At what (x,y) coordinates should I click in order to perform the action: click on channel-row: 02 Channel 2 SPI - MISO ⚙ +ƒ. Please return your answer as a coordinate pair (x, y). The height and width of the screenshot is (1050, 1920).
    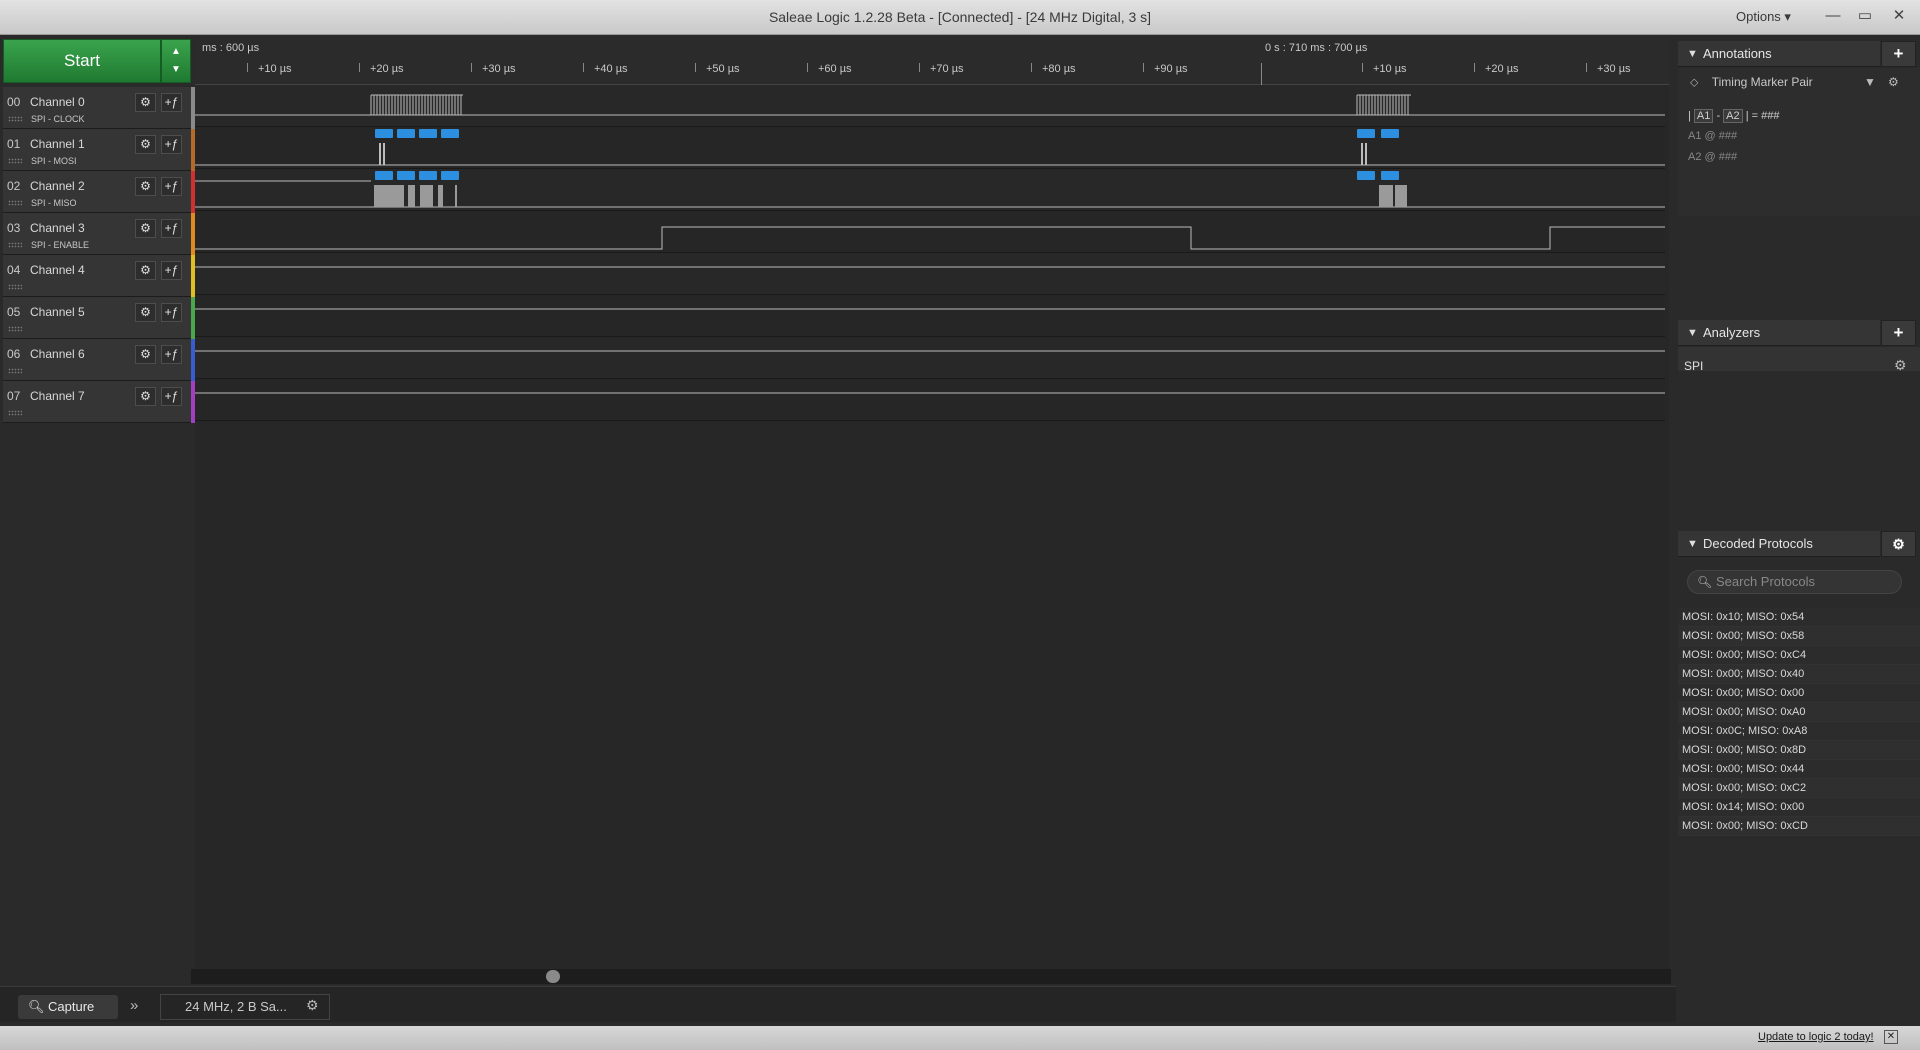
    Looking at the image, I should click on (99, 192).